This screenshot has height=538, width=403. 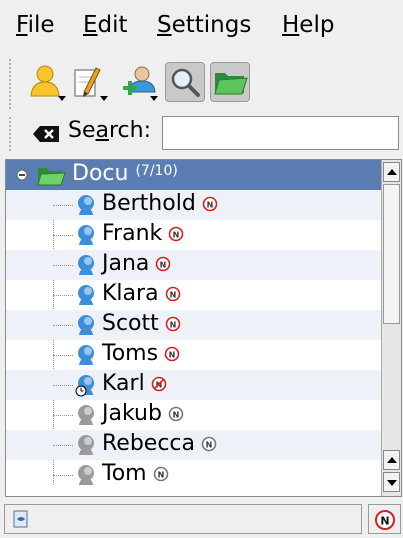 What do you see at coordinates (193, 265) in the screenshot?
I see `contact-row: Jana N` at bounding box center [193, 265].